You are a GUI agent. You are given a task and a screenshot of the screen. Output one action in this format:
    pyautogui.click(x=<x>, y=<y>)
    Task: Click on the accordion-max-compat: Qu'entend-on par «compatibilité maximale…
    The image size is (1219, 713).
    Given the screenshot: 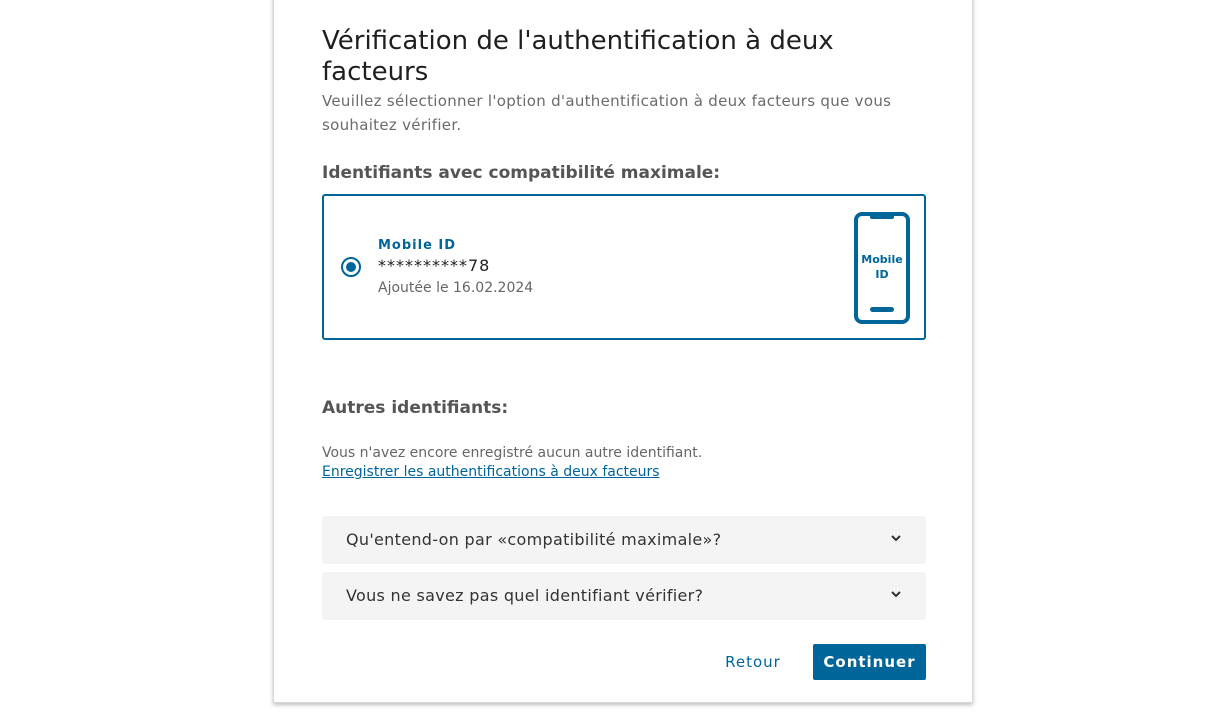 What is the action you would take?
    pyautogui.click(x=624, y=540)
    